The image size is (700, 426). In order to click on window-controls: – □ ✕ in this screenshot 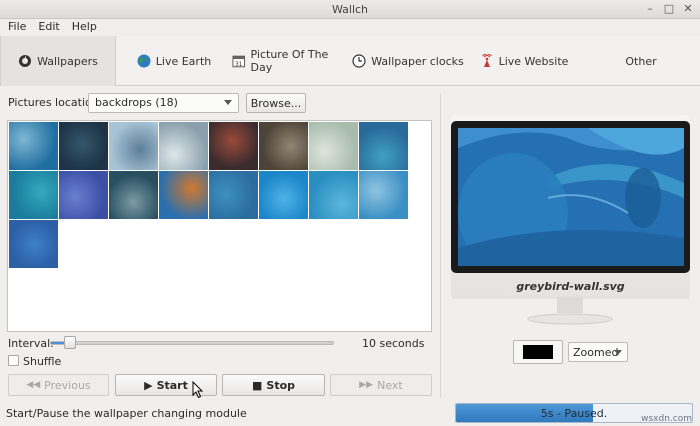, I will do `click(669, 9)`.